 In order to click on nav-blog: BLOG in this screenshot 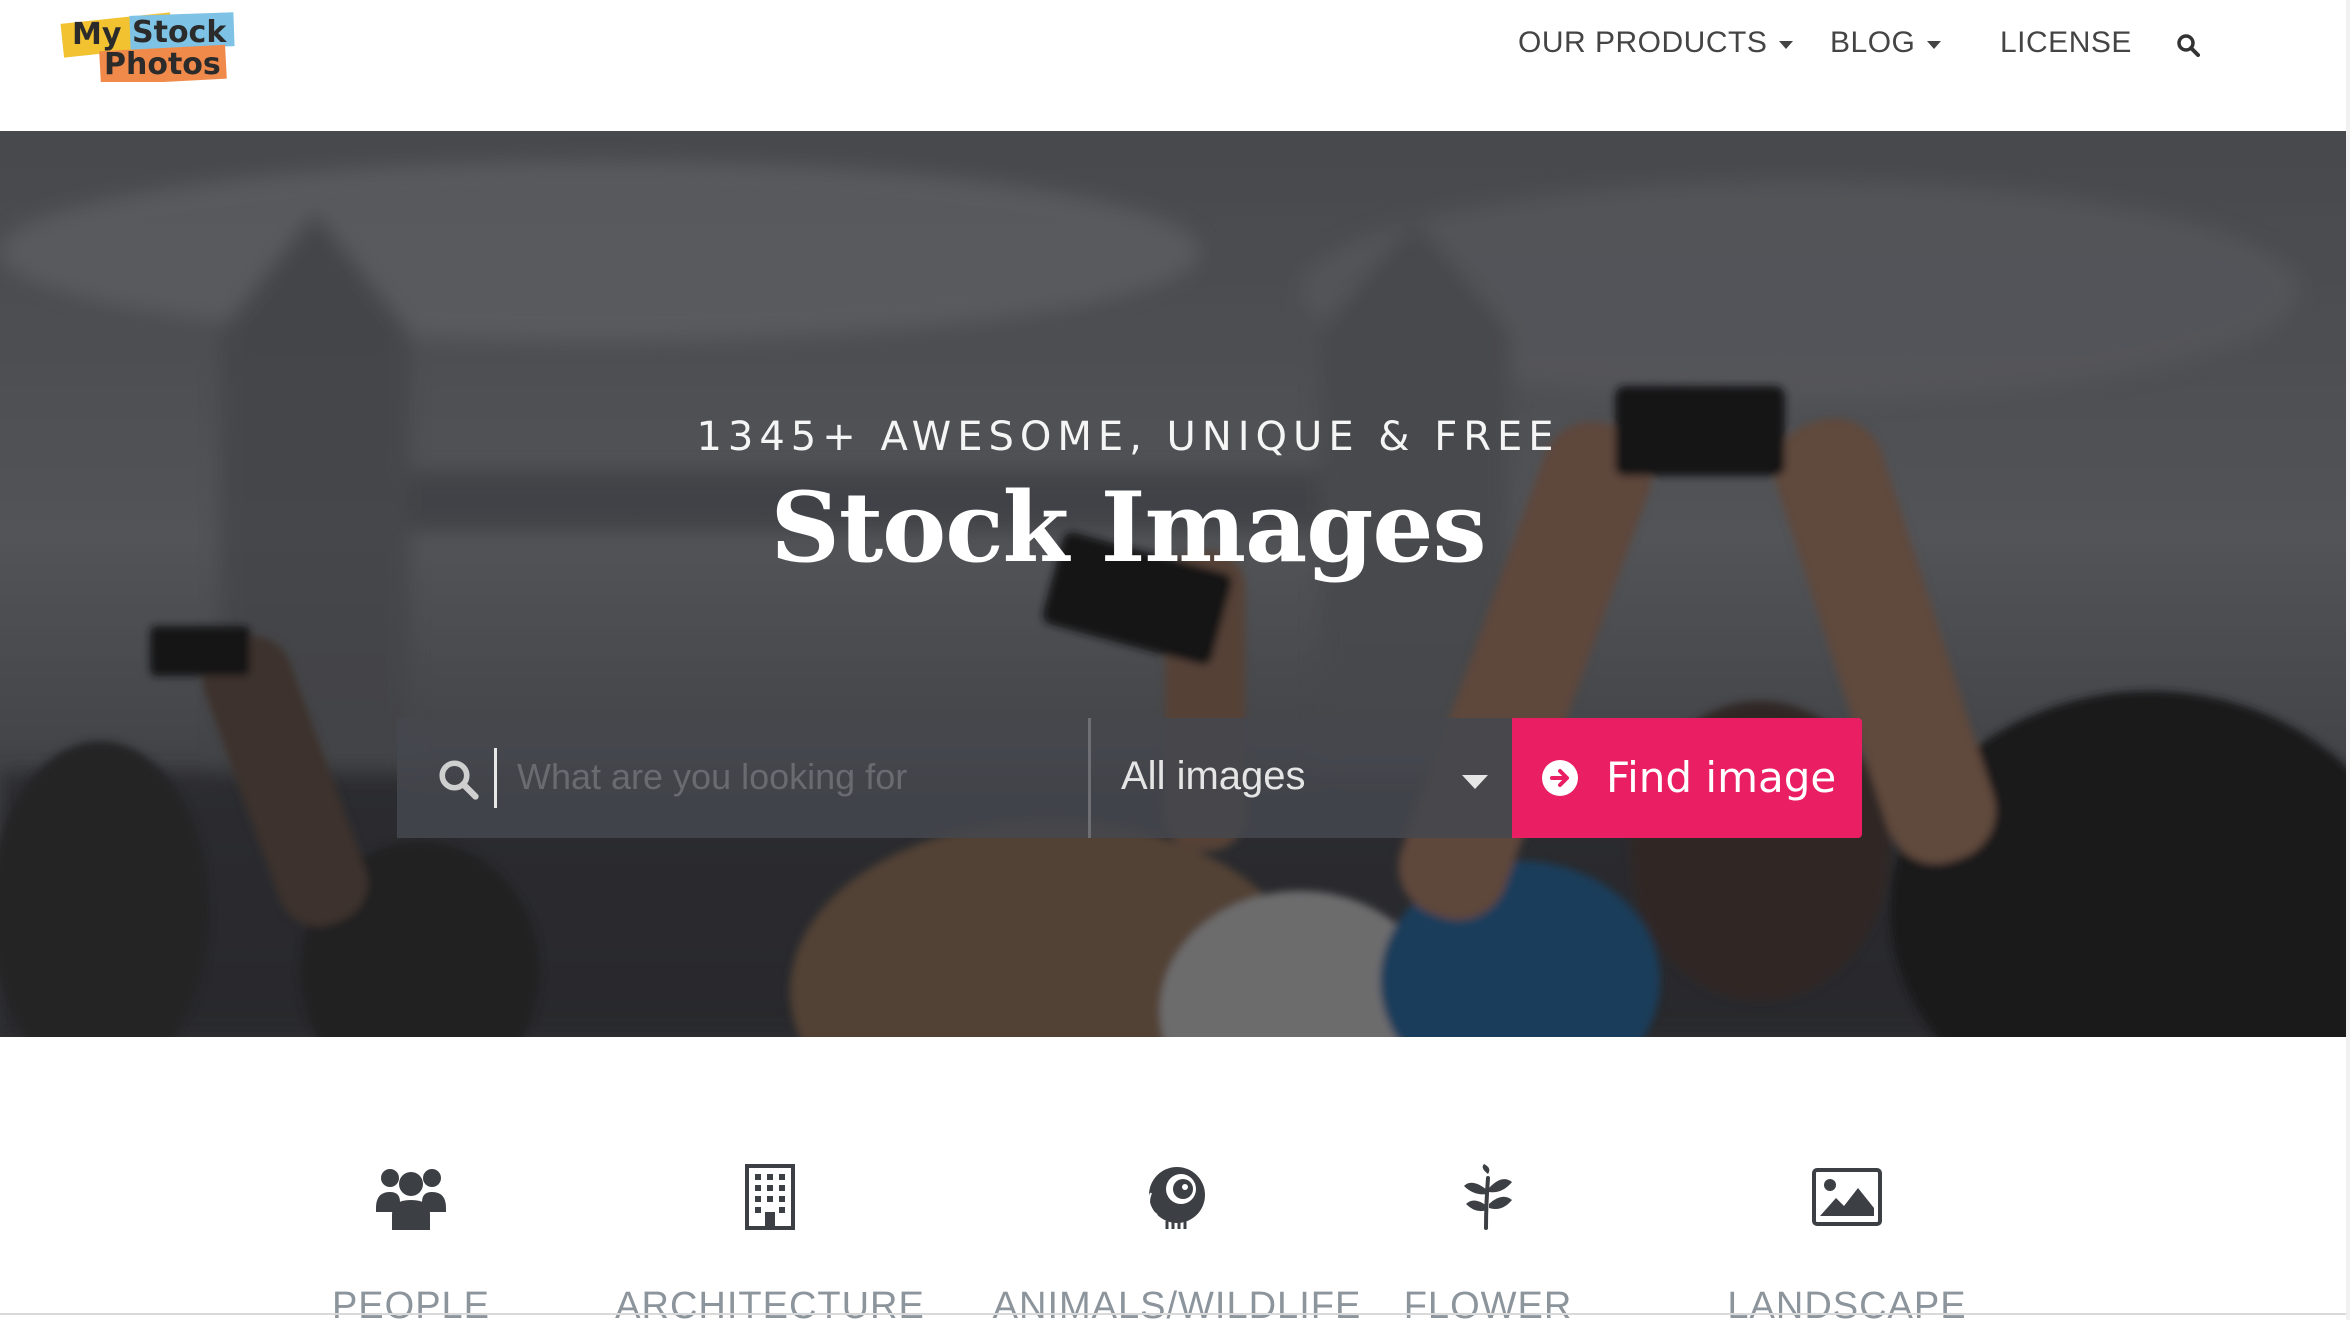, I will do `click(1886, 43)`.